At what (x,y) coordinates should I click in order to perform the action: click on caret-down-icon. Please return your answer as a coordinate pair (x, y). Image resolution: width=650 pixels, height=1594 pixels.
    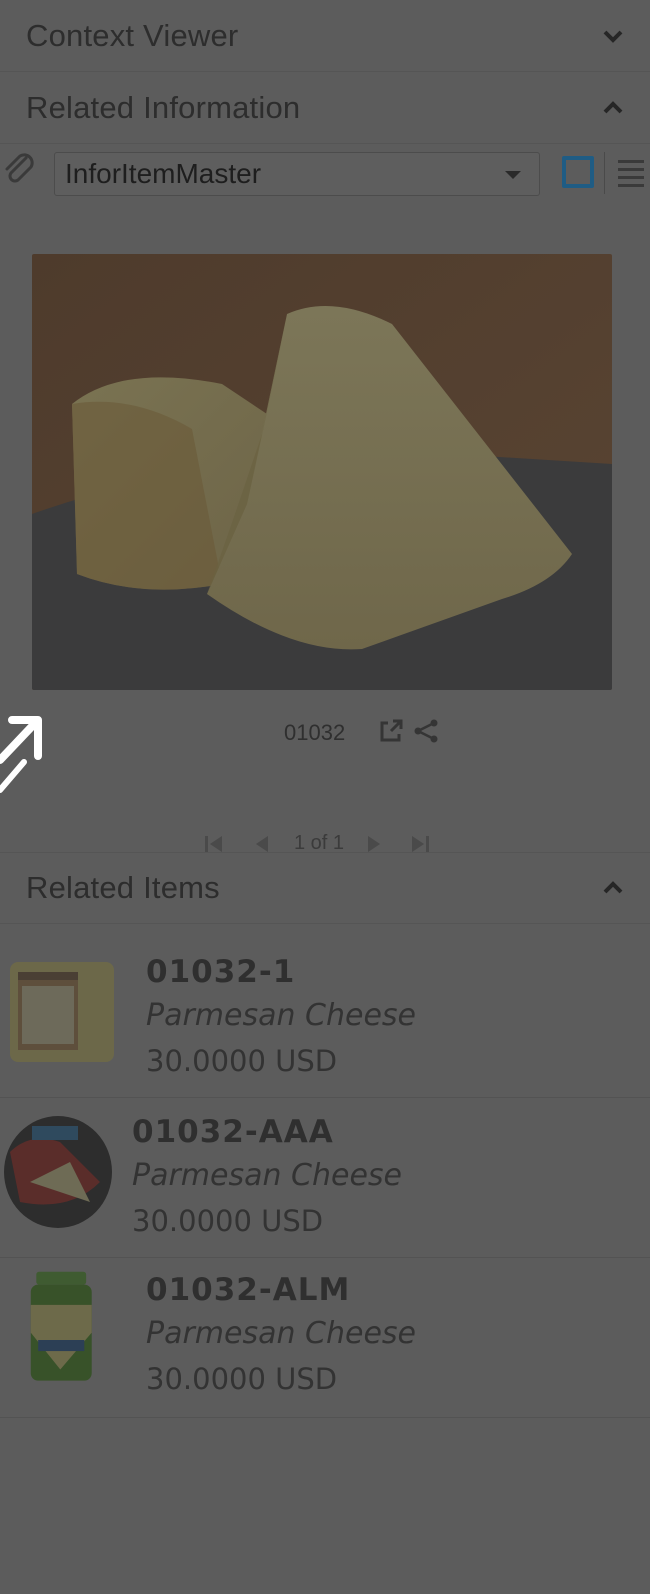
    Looking at the image, I should click on (513, 175).